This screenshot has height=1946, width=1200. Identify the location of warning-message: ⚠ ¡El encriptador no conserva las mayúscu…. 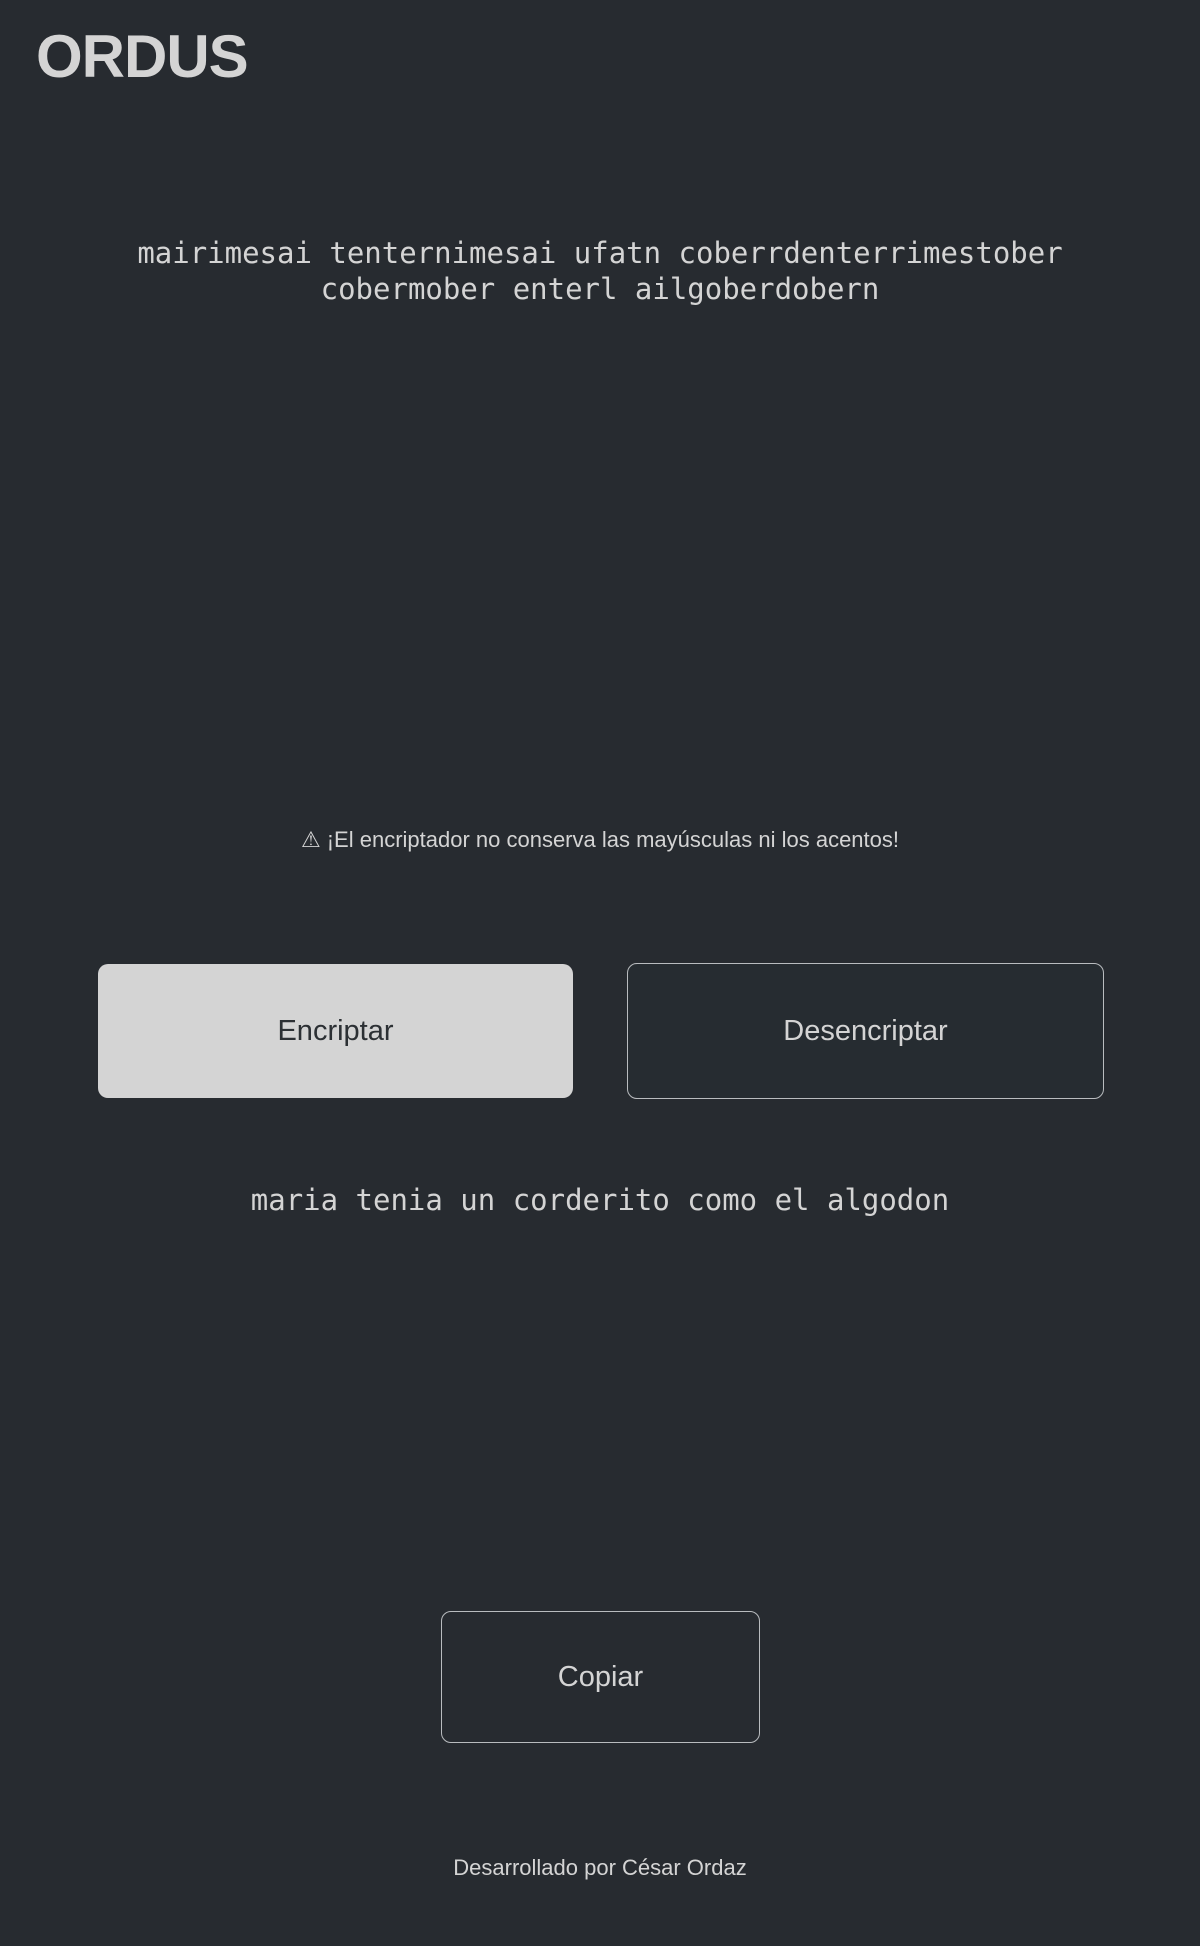
(600, 840).